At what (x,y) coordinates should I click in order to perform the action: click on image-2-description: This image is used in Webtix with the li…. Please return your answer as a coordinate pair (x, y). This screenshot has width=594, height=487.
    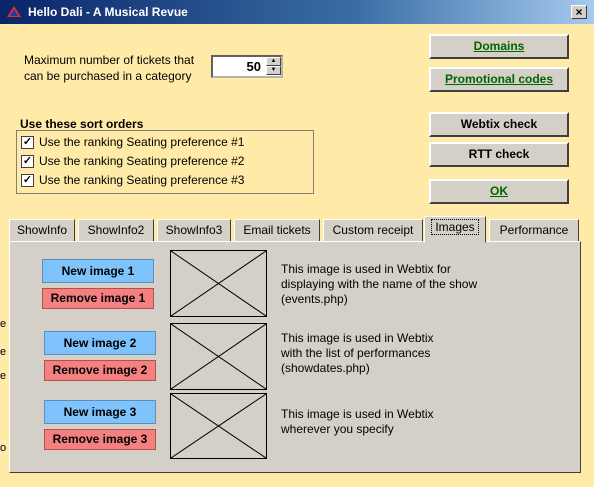
    Looking at the image, I should click on (411, 353).